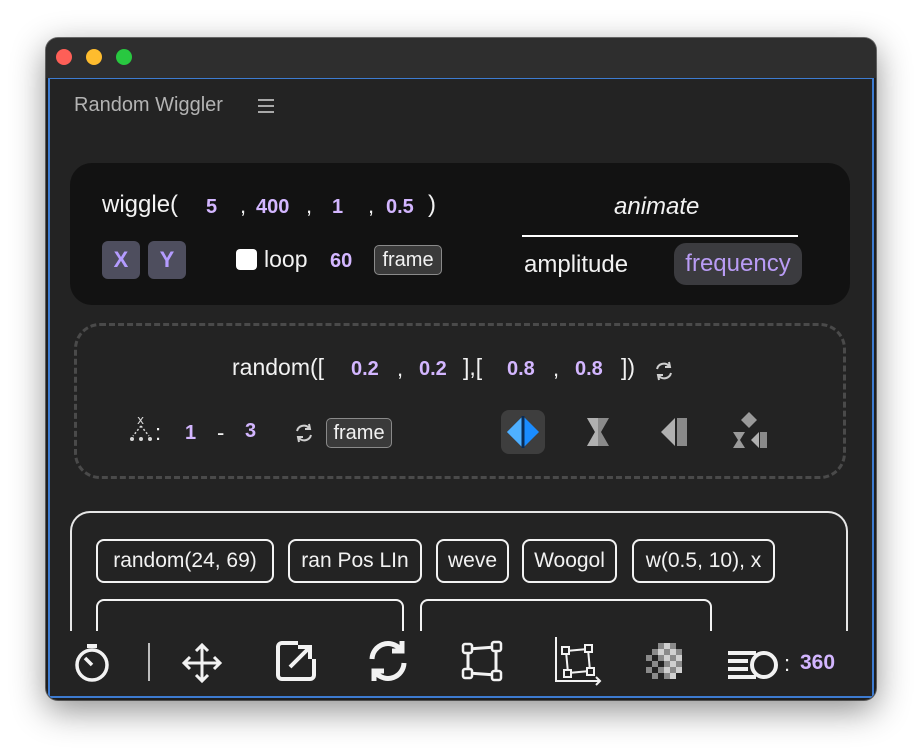 Image resolution: width=922 pixels, height=754 pixels. Describe the element at coordinates (221, 432) in the screenshot. I see `range-dash: -` at that location.